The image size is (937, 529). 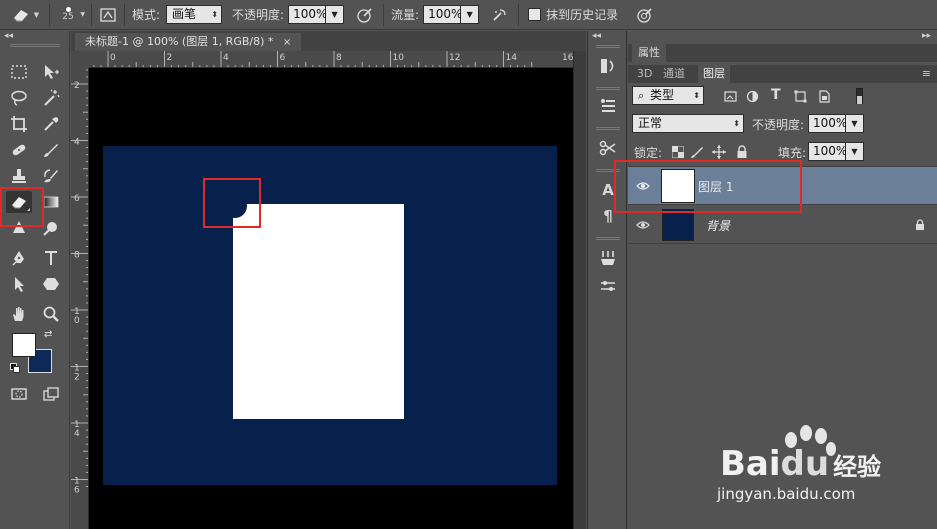 What do you see at coordinates (80, 298) in the screenshot?
I see `vertical-ruler: 246810121416` at bounding box center [80, 298].